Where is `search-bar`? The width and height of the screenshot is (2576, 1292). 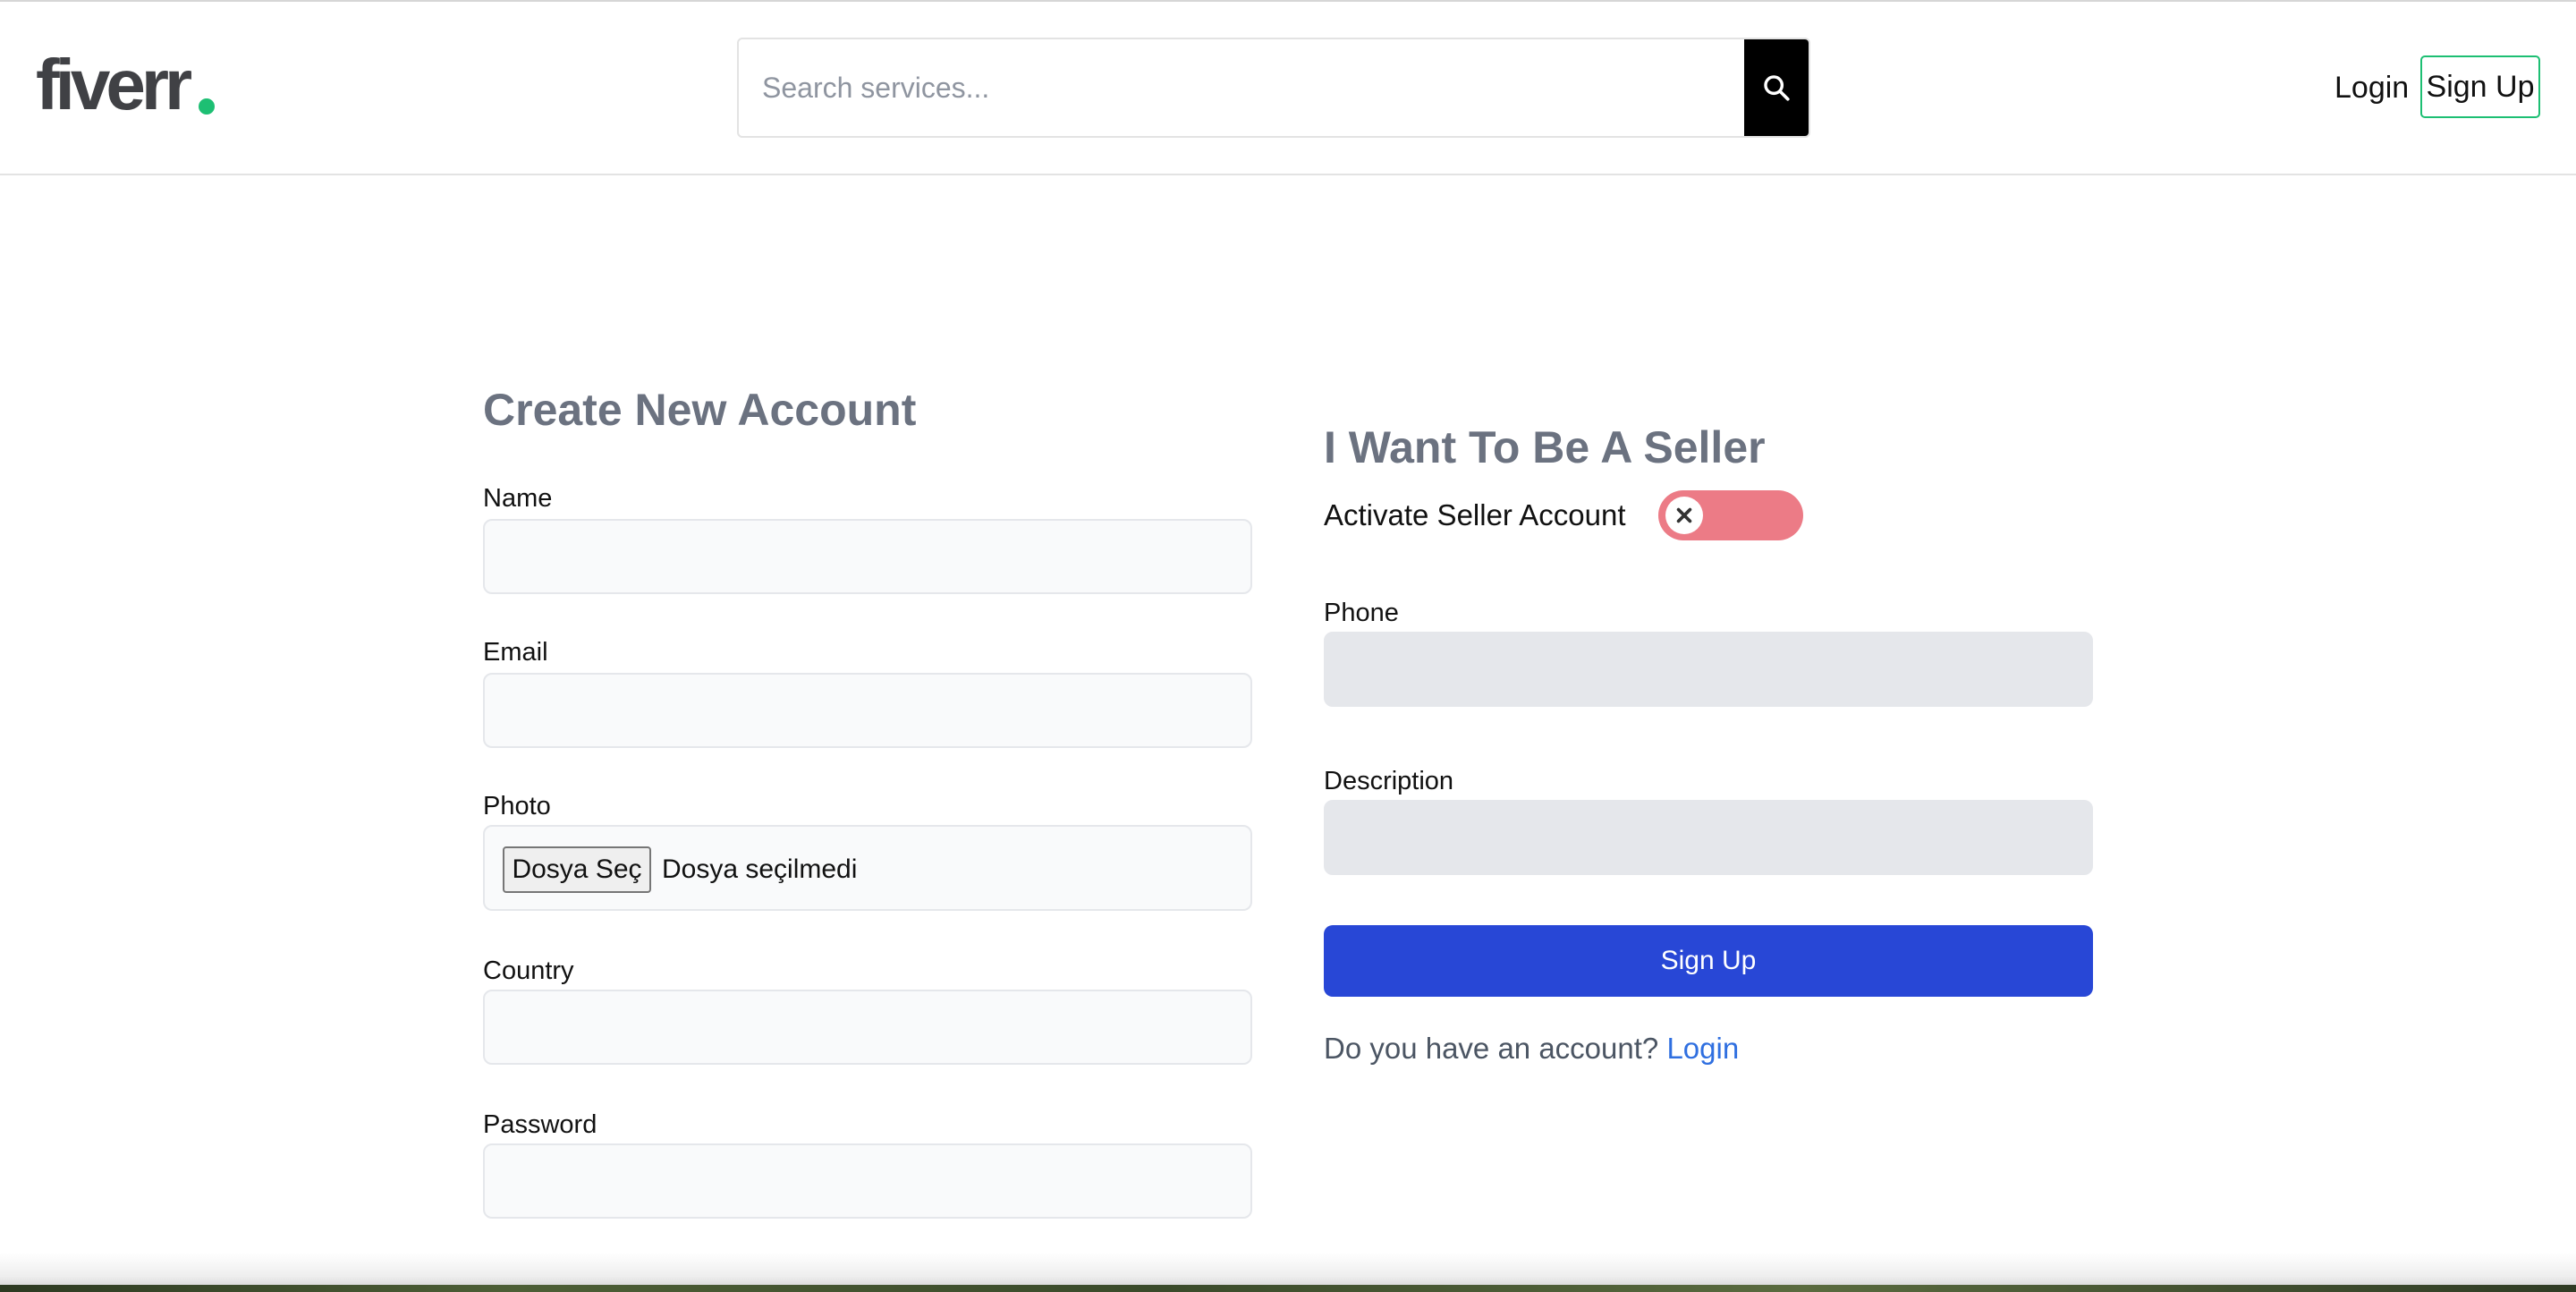
search-bar is located at coordinates (1273, 88).